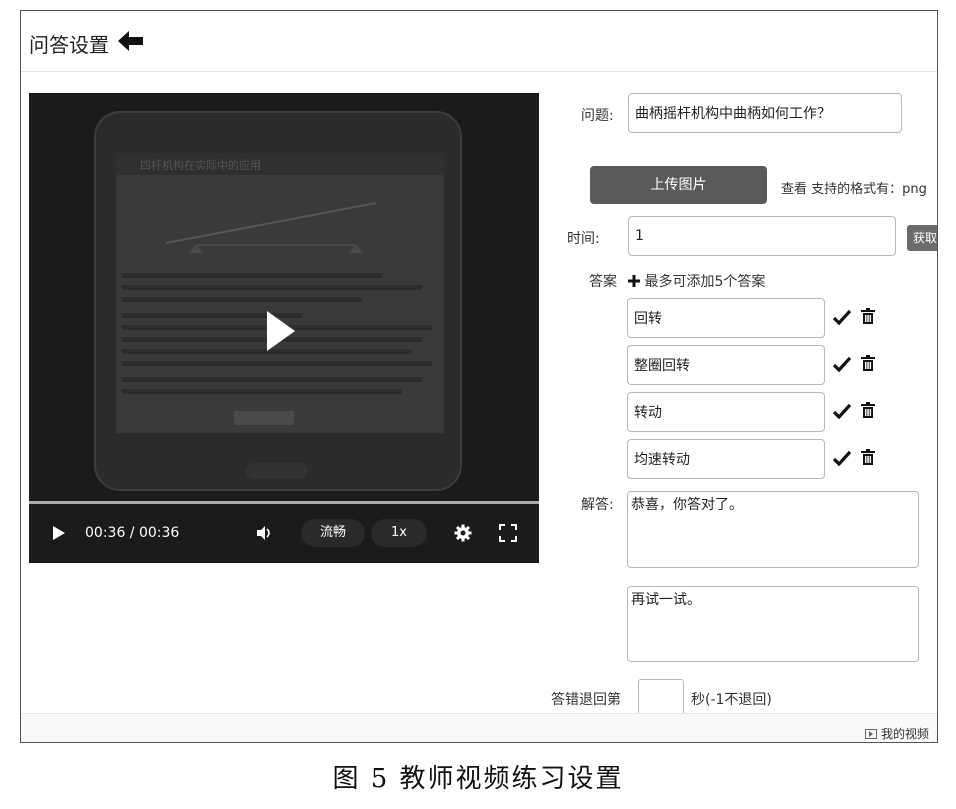  Describe the element at coordinates (132, 533) in the screenshot. I see `time-display: 00:36 / 00:36` at that location.